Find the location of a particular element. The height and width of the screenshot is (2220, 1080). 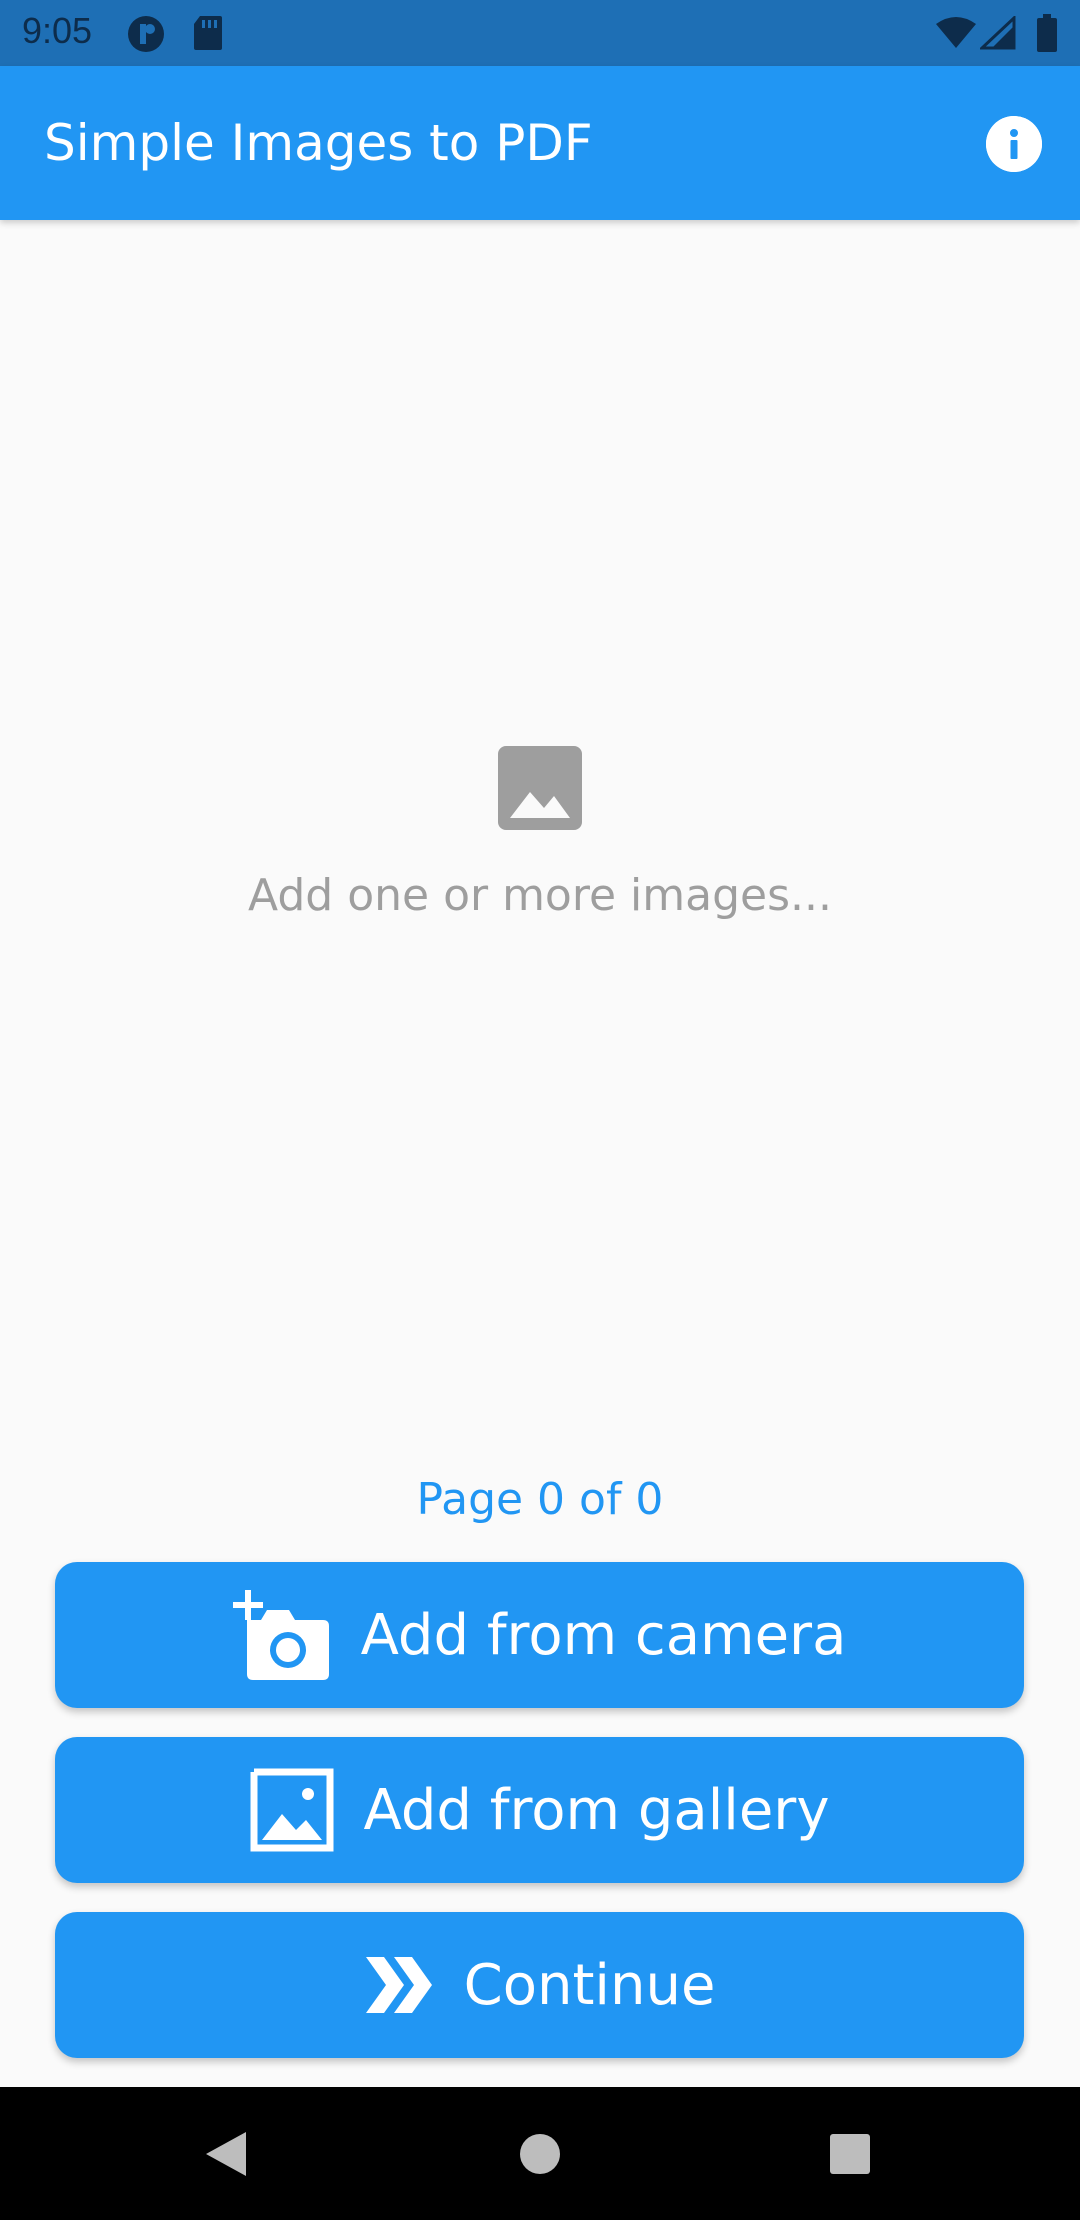

continue-button: Continue is located at coordinates (539, 1985).